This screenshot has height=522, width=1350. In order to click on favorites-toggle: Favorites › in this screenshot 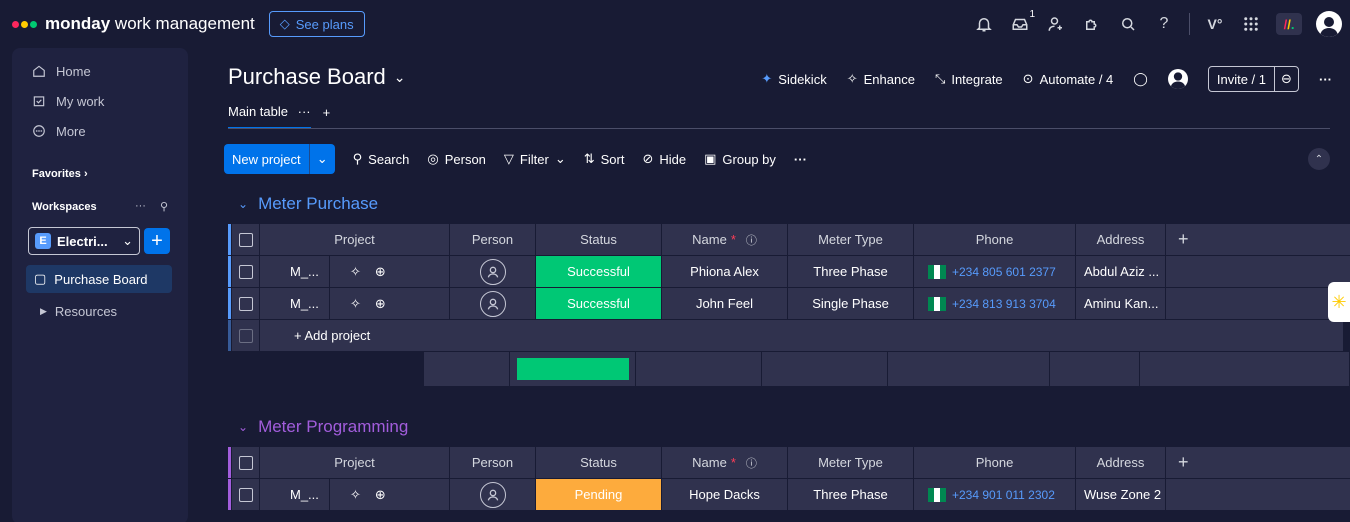, I will do `click(100, 174)`.